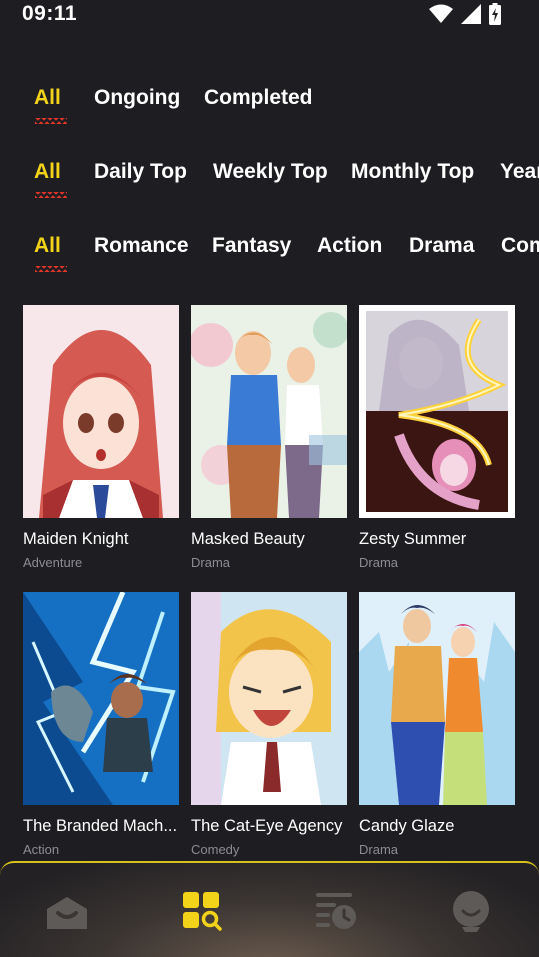  I want to click on filter-genre-fantasy: Fantasy, so click(251, 246).